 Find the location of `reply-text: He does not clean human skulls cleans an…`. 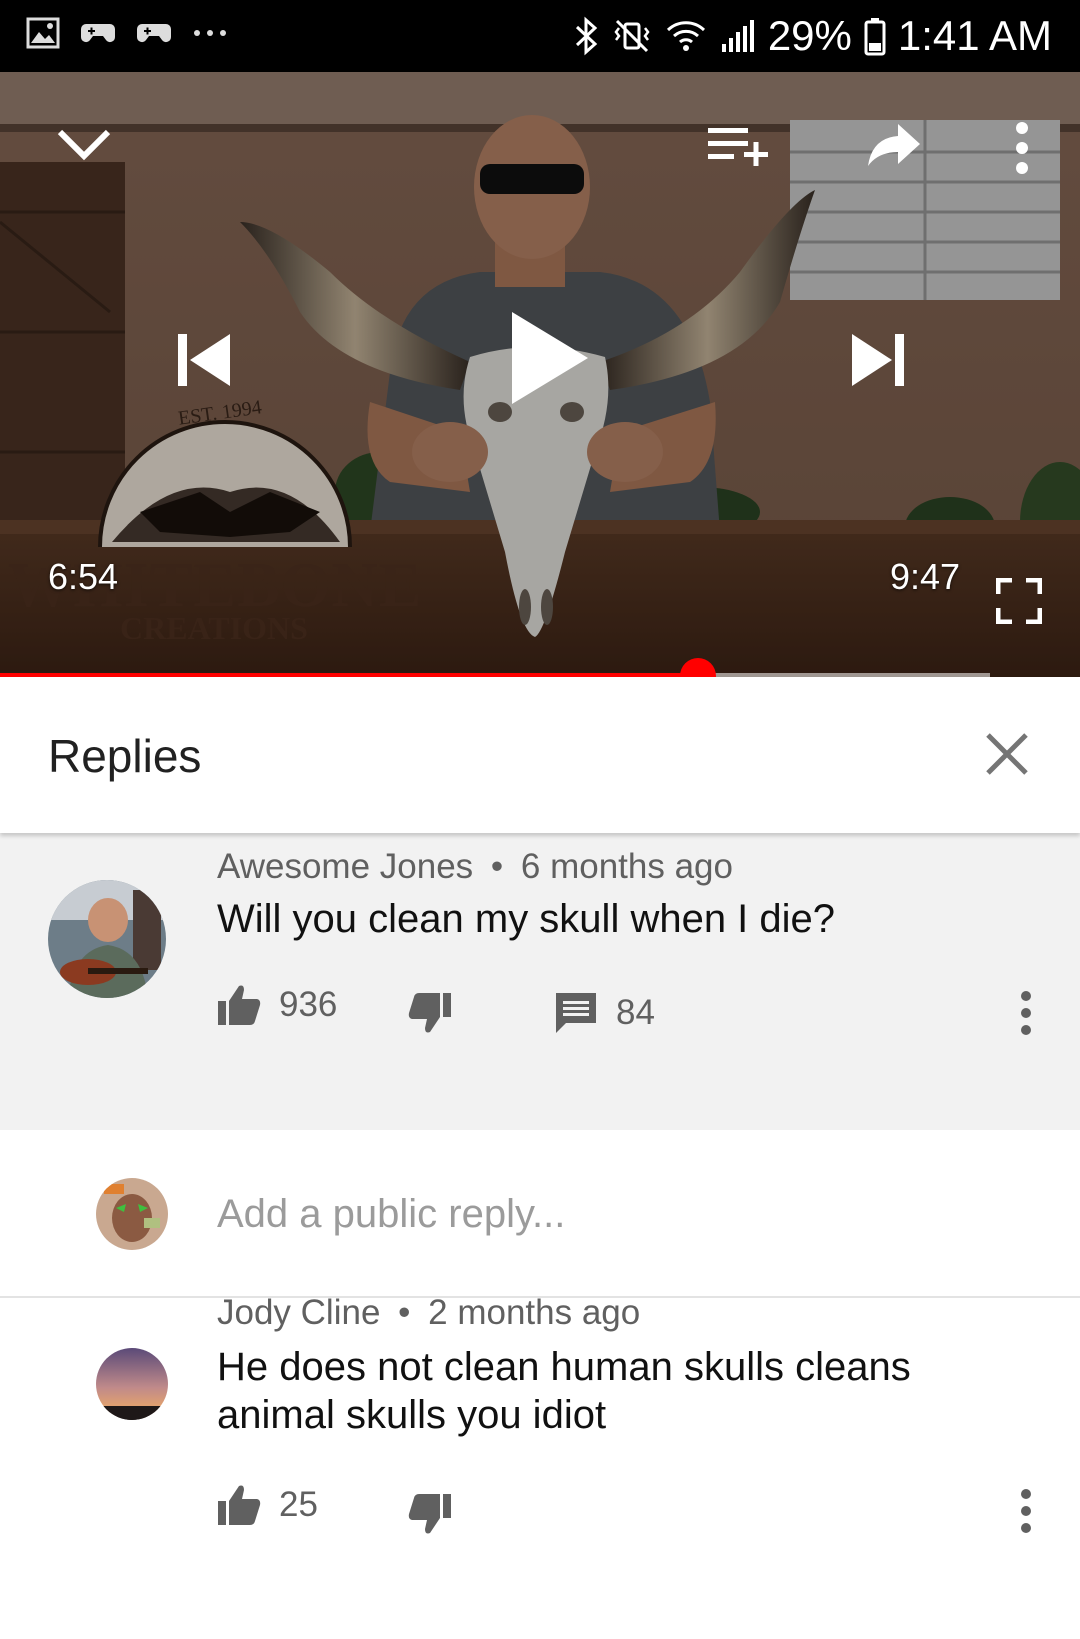

reply-text: He does not clean human skulls cleans an… is located at coordinates (564, 1391).